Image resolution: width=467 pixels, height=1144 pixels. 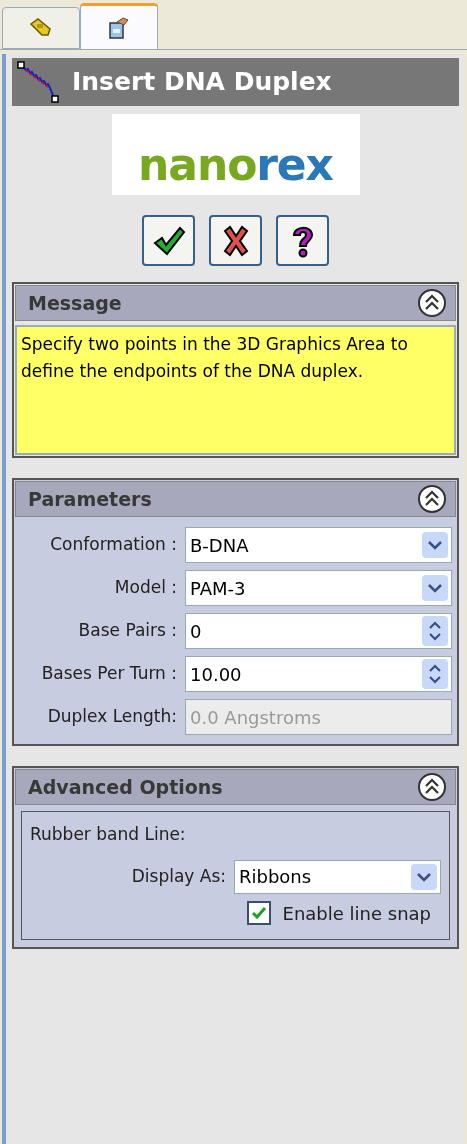 What do you see at coordinates (75, 303) in the screenshot?
I see `section-title: Message` at bounding box center [75, 303].